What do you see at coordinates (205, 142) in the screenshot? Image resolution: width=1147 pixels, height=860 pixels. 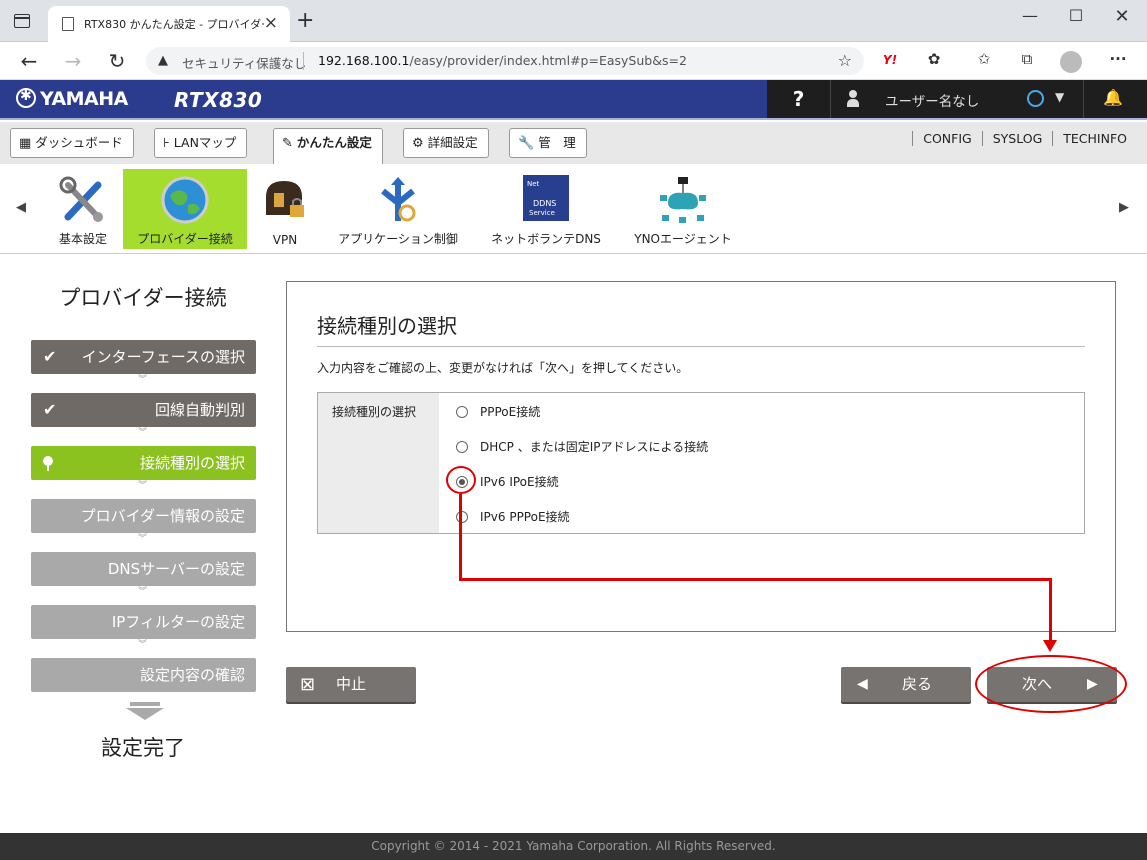 I see `tab-label: LANマップ` at bounding box center [205, 142].